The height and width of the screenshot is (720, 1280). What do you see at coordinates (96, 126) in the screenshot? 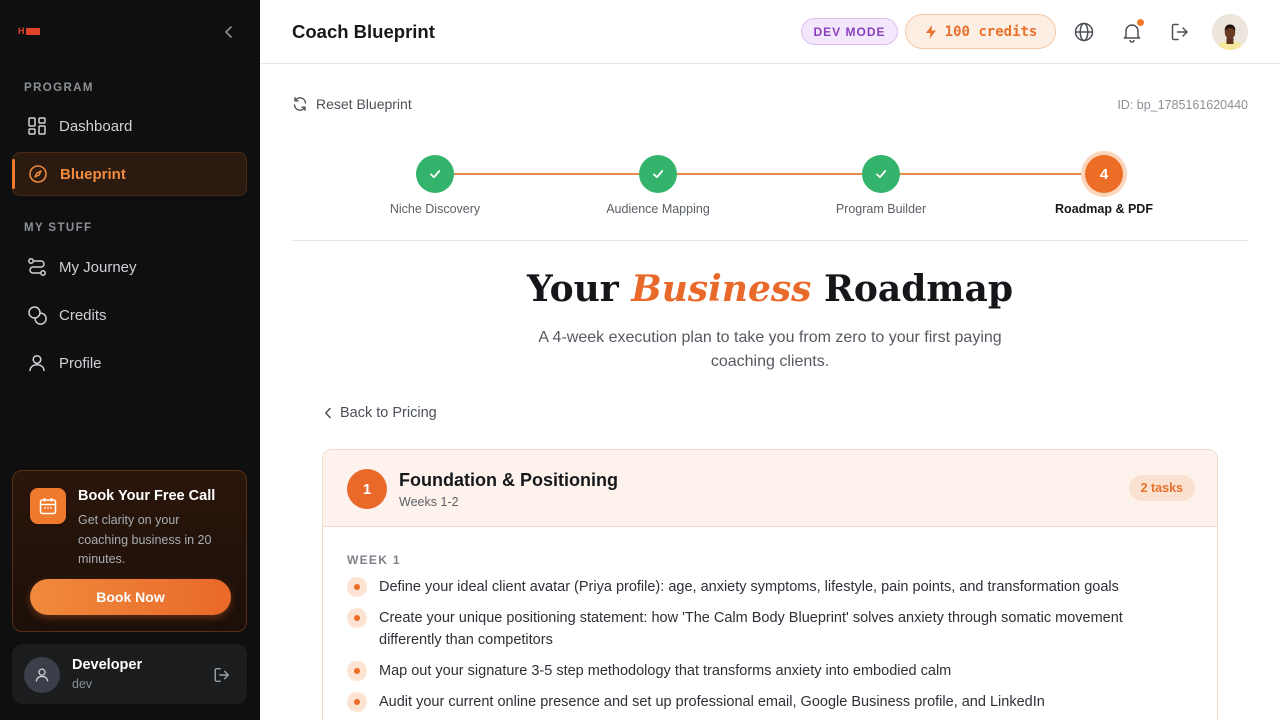
I see `sidebar-item-label: Dashboard` at bounding box center [96, 126].